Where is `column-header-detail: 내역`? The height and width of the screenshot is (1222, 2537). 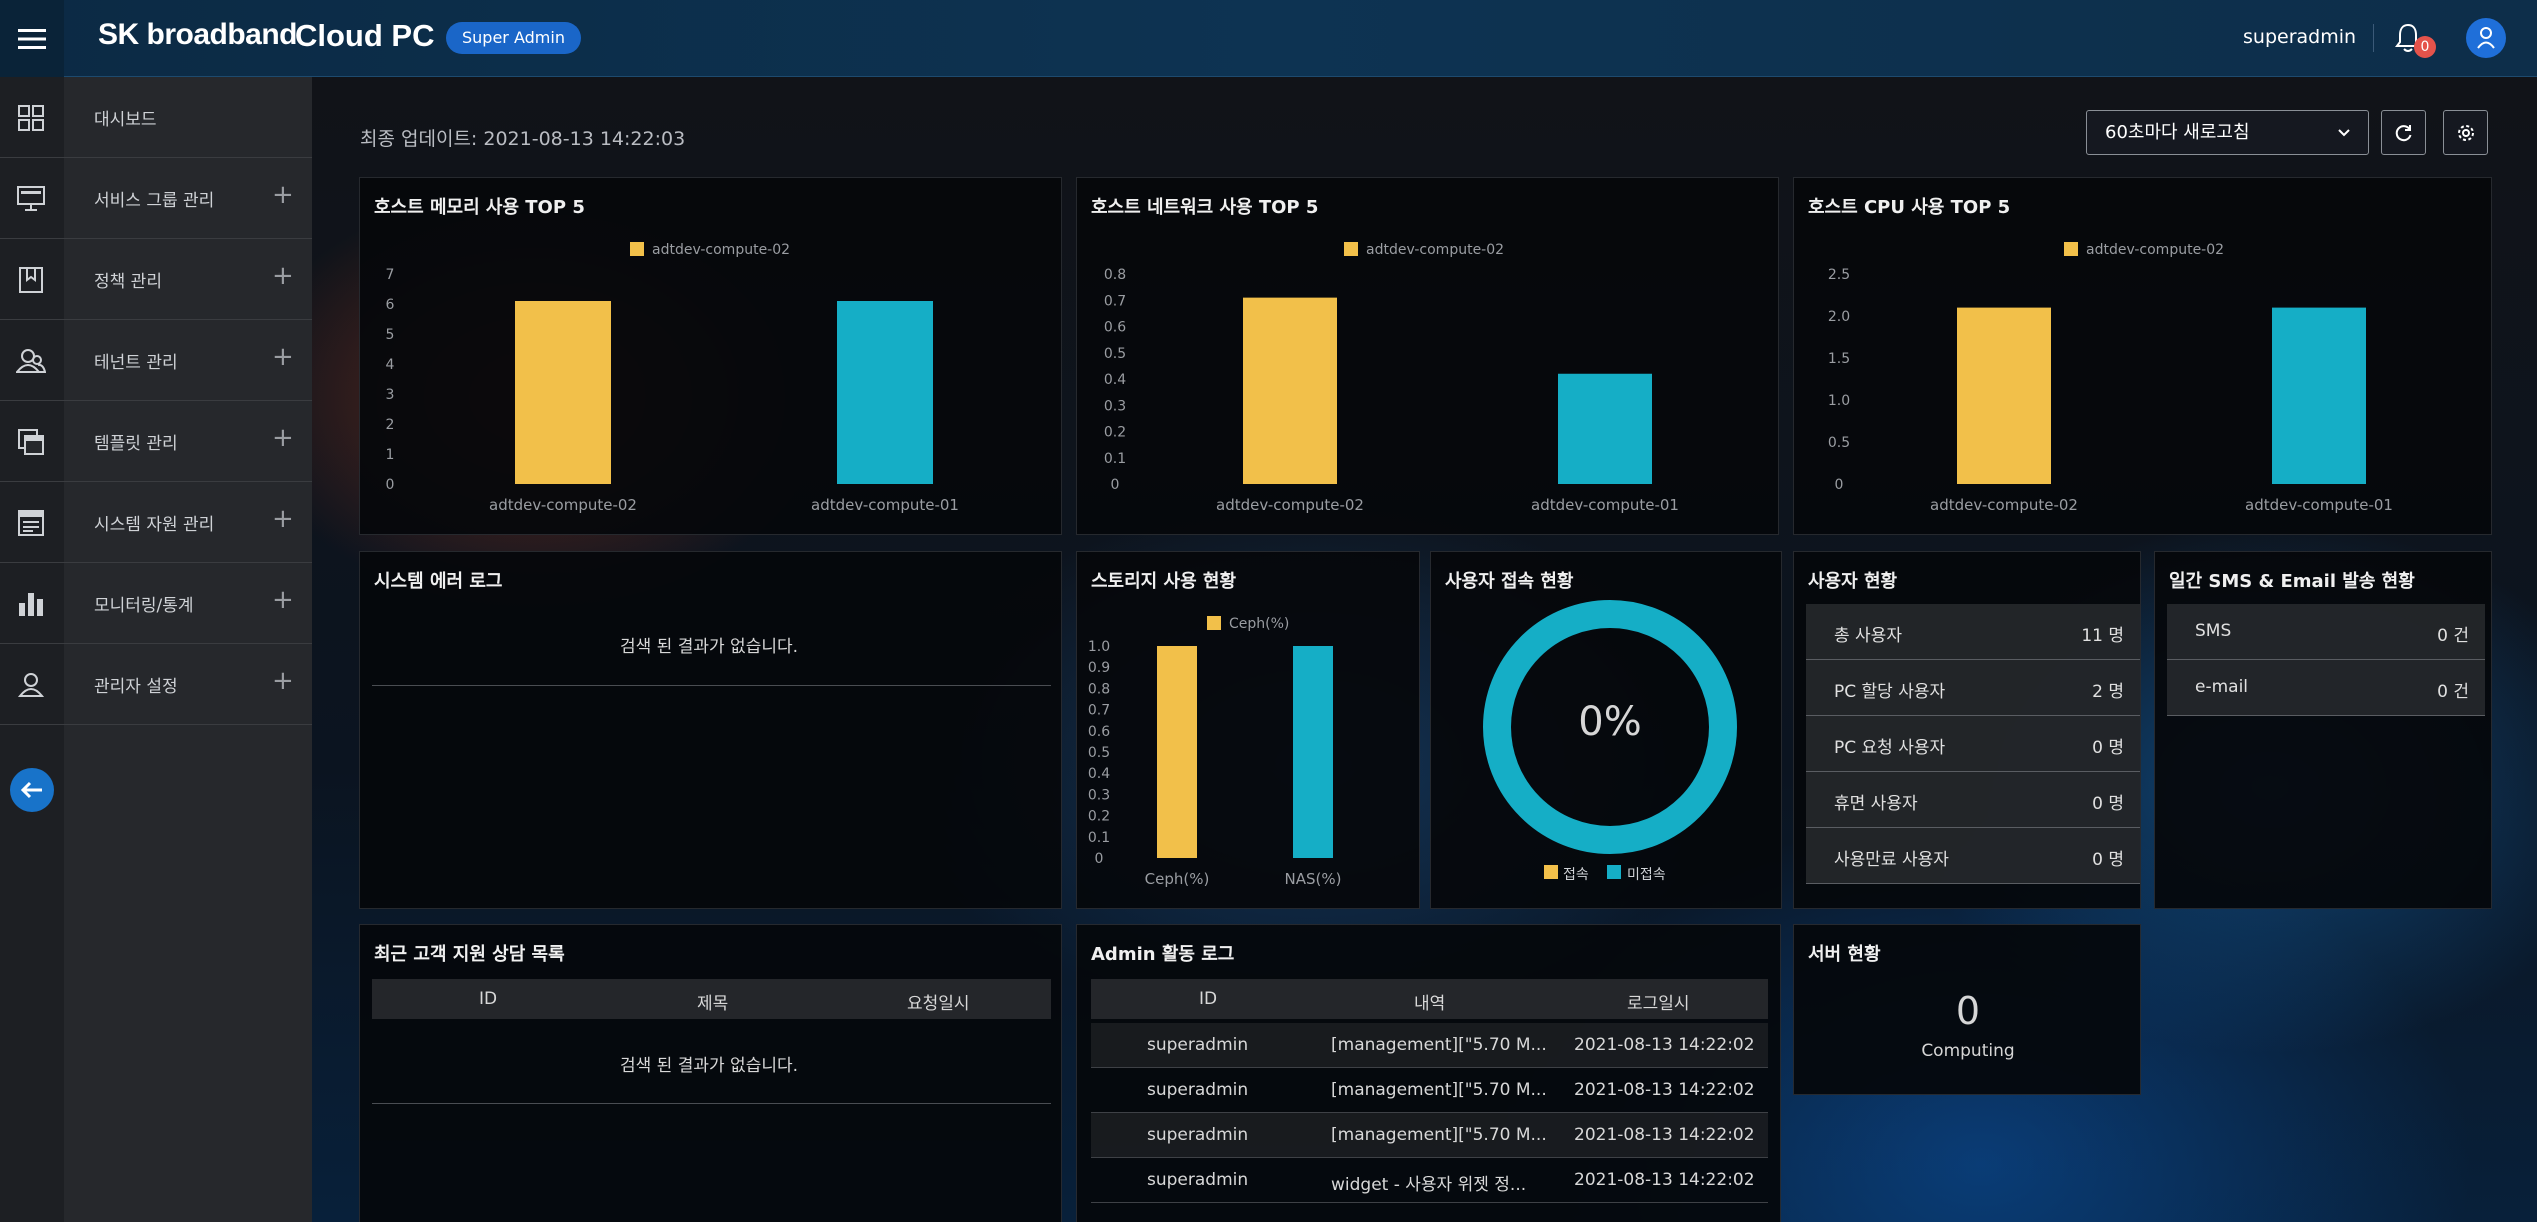
column-header-detail: 내역 is located at coordinates (1429, 1001).